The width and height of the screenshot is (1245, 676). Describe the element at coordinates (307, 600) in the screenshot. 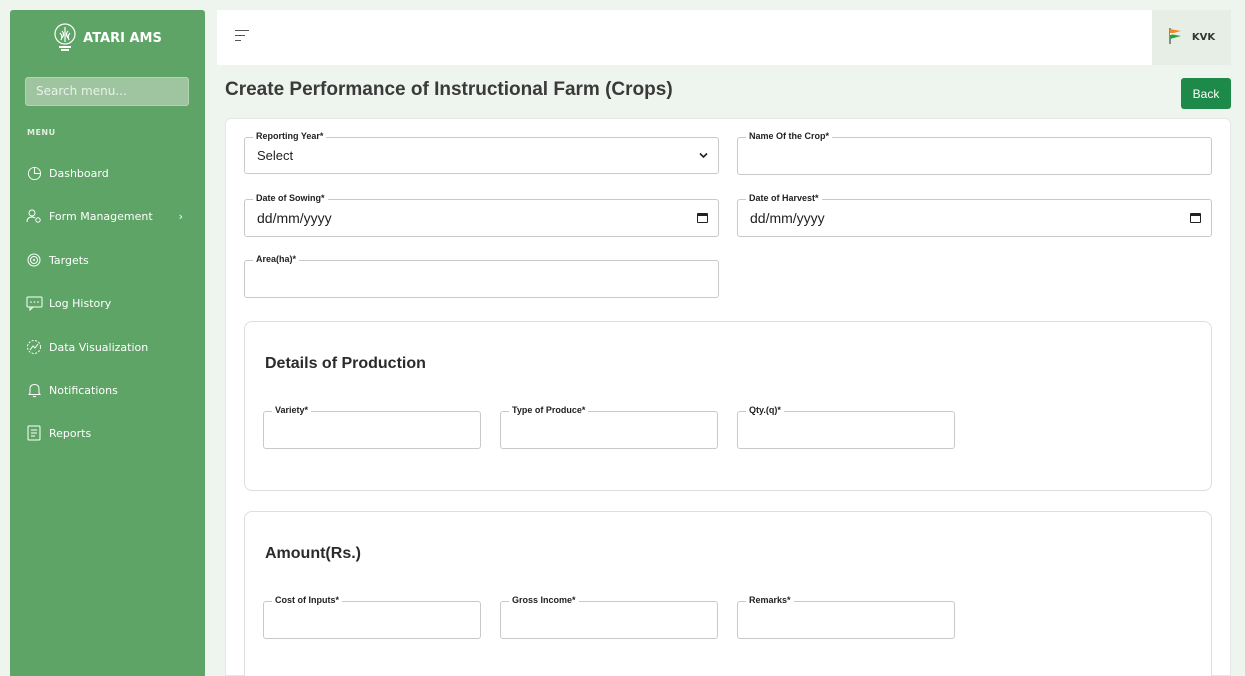

I see `field-label: Cost of Inputs*` at that location.